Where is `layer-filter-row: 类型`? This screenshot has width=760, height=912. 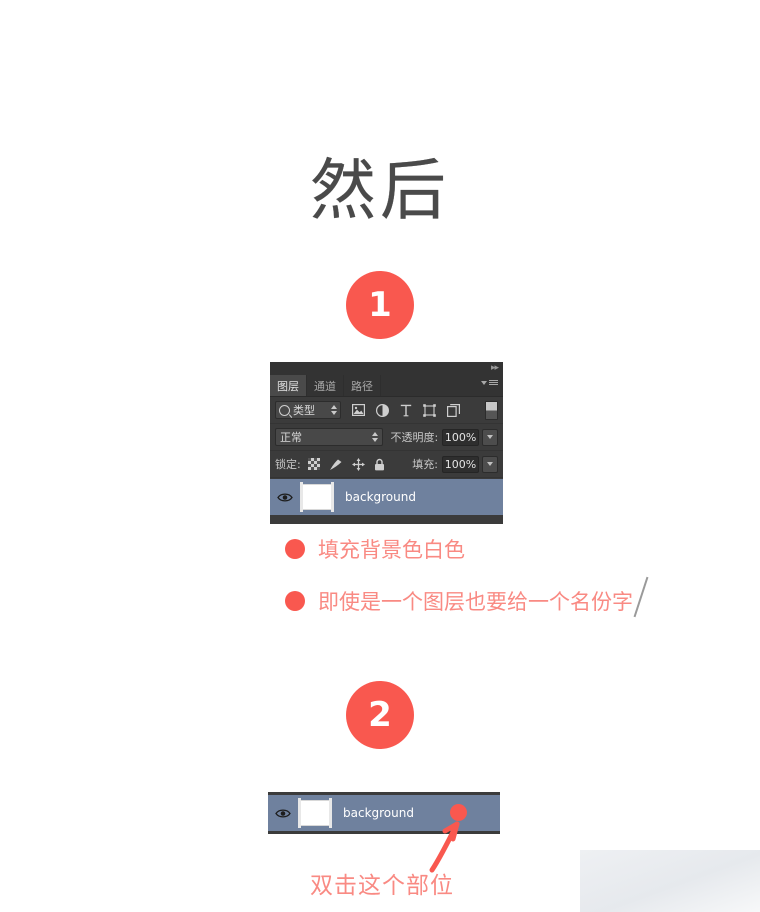 layer-filter-row: 类型 is located at coordinates (386, 410).